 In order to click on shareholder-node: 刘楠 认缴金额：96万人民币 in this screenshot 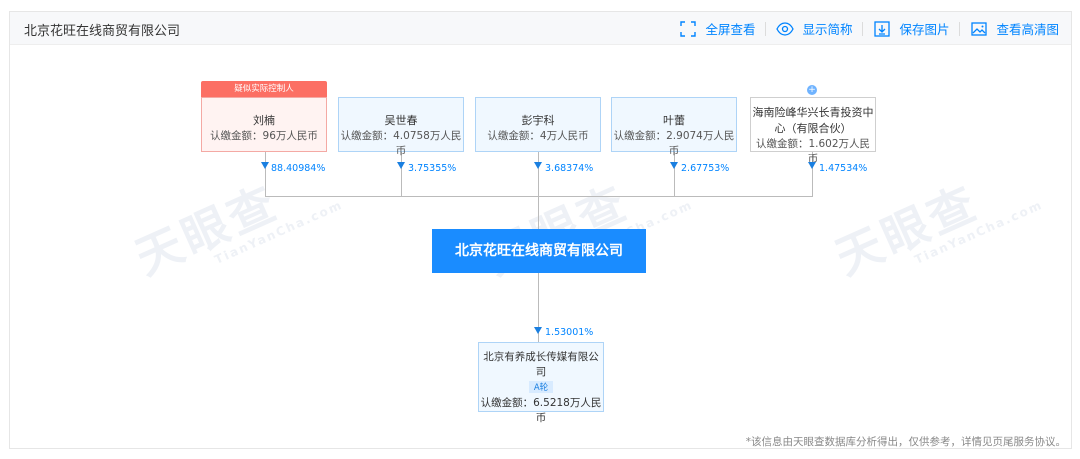, I will do `click(264, 124)`.